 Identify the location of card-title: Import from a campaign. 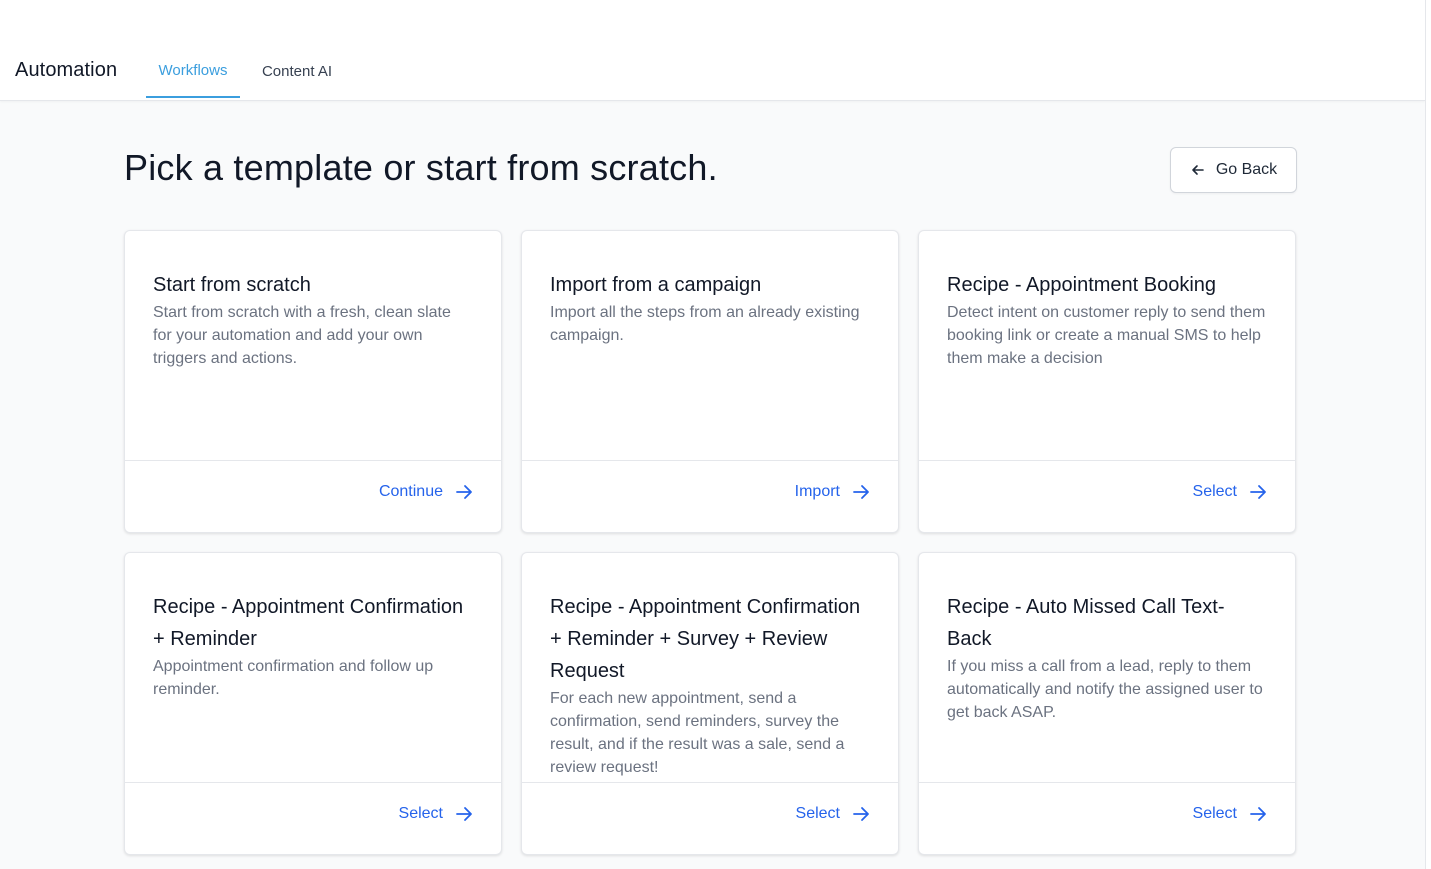
(656, 285).